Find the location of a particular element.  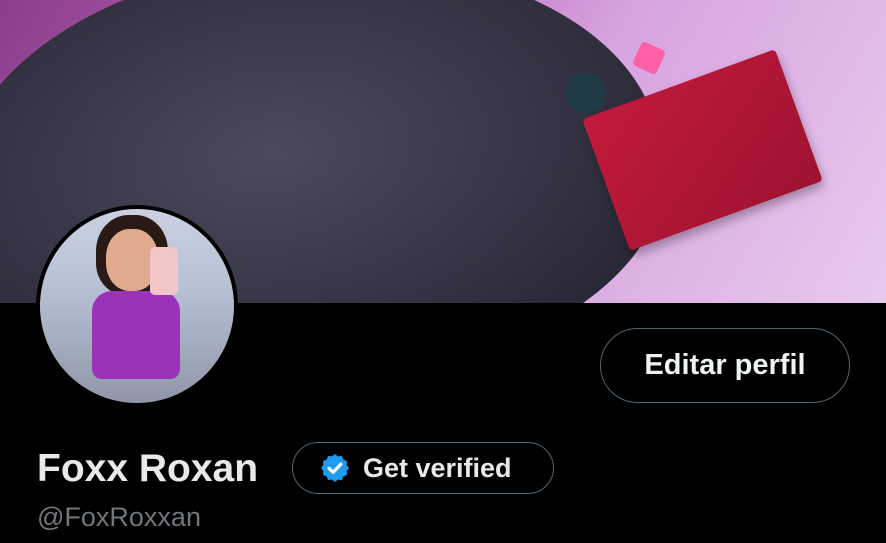

get-verified-label: Get verified is located at coordinates (437, 467).